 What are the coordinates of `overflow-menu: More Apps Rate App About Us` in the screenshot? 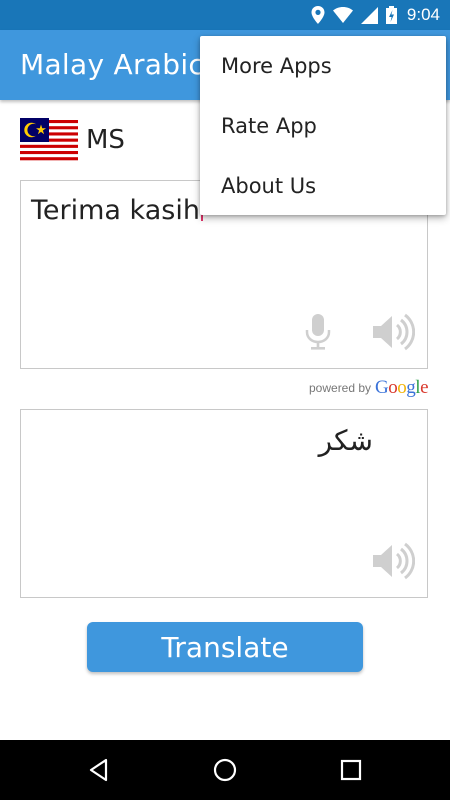 It's located at (323, 125).